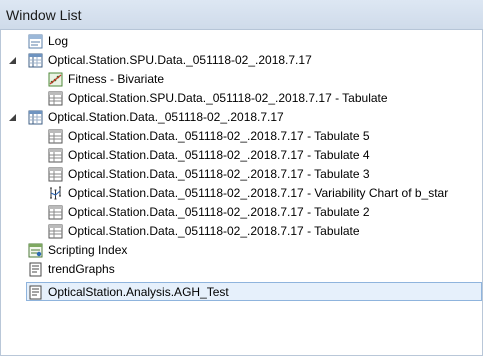  I want to click on tree-item-label: OpticalStation.Analysis.AGH_Test, so click(138, 292).